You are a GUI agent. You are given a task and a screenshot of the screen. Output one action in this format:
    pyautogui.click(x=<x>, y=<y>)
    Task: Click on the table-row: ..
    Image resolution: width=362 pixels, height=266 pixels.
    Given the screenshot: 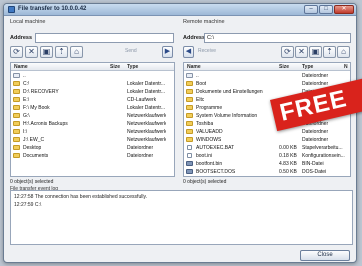 What is the action you would take?
    pyautogui.click(x=92, y=76)
    